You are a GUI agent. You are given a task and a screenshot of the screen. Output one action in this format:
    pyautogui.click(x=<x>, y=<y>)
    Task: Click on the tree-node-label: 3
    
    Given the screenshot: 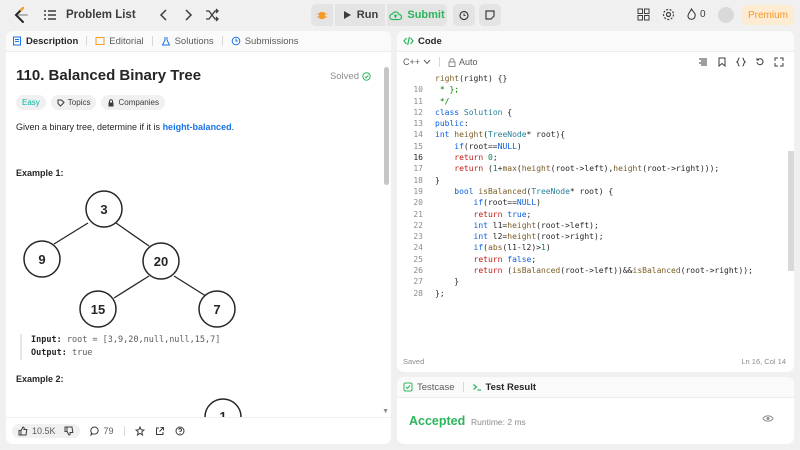 What is the action you would take?
    pyautogui.click(x=103, y=209)
    